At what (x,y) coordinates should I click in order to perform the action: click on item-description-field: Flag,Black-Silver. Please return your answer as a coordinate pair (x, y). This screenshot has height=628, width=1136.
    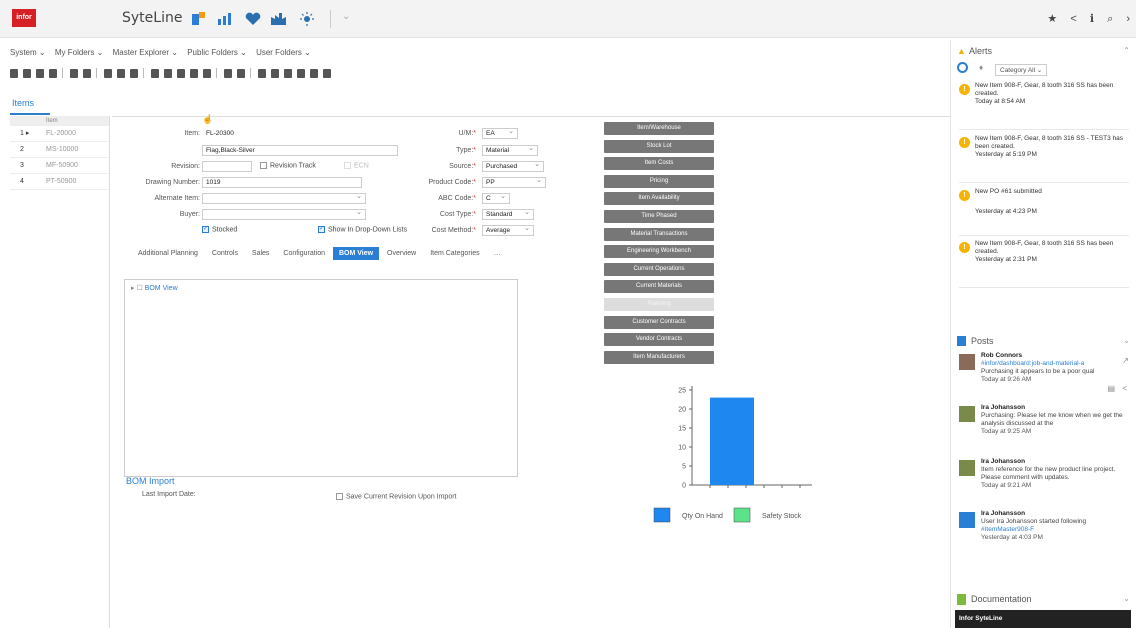
    Looking at the image, I should click on (300, 150).